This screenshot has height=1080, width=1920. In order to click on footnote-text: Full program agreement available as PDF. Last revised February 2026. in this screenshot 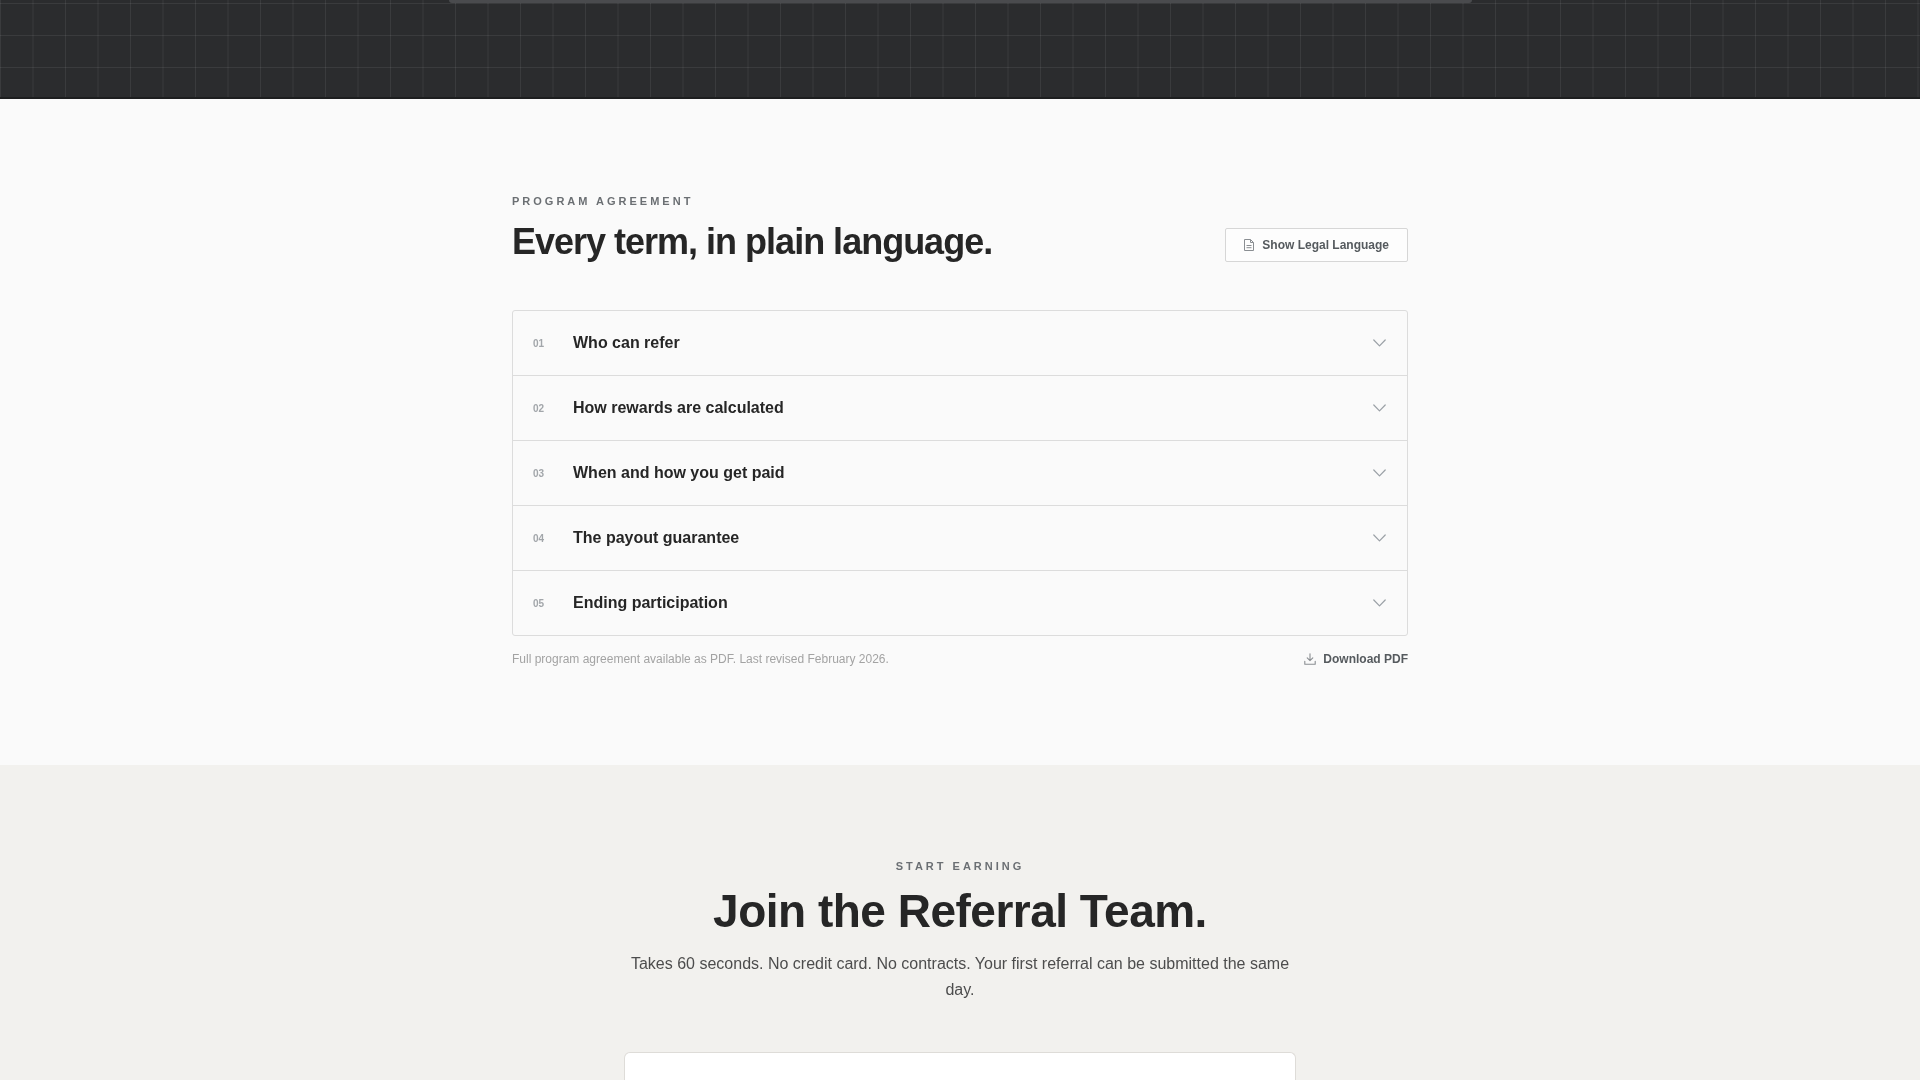, I will do `click(700, 659)`.